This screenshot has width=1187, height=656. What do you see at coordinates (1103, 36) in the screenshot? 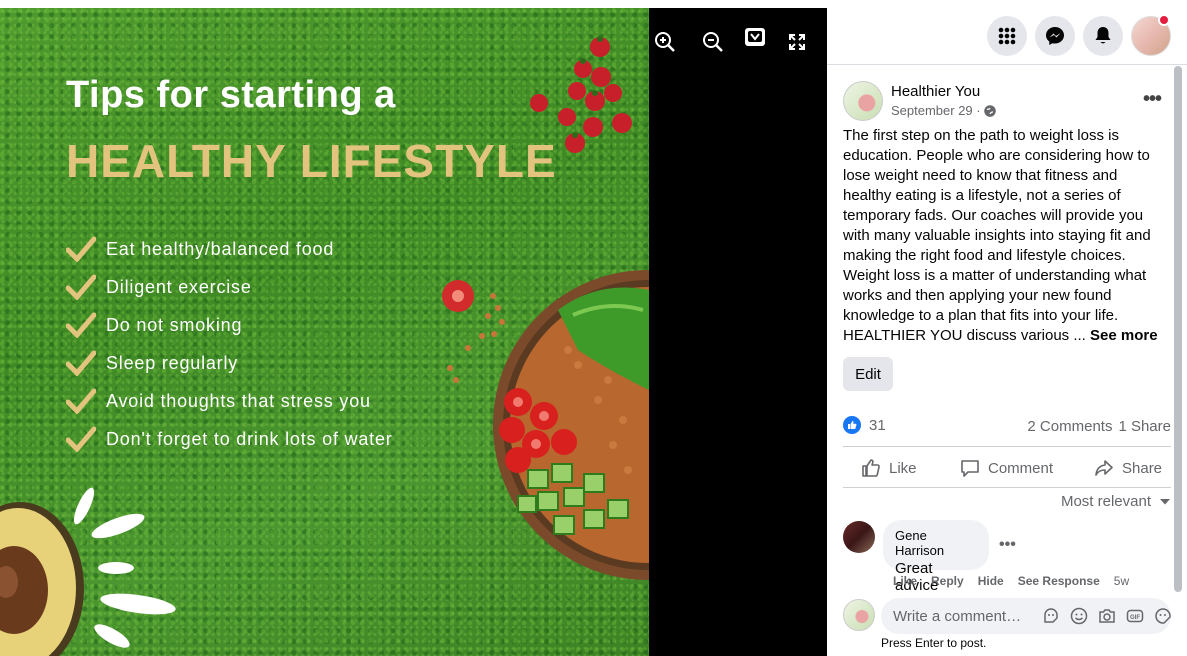
I see `notifications-icon` at bounding box center [1103, 36].